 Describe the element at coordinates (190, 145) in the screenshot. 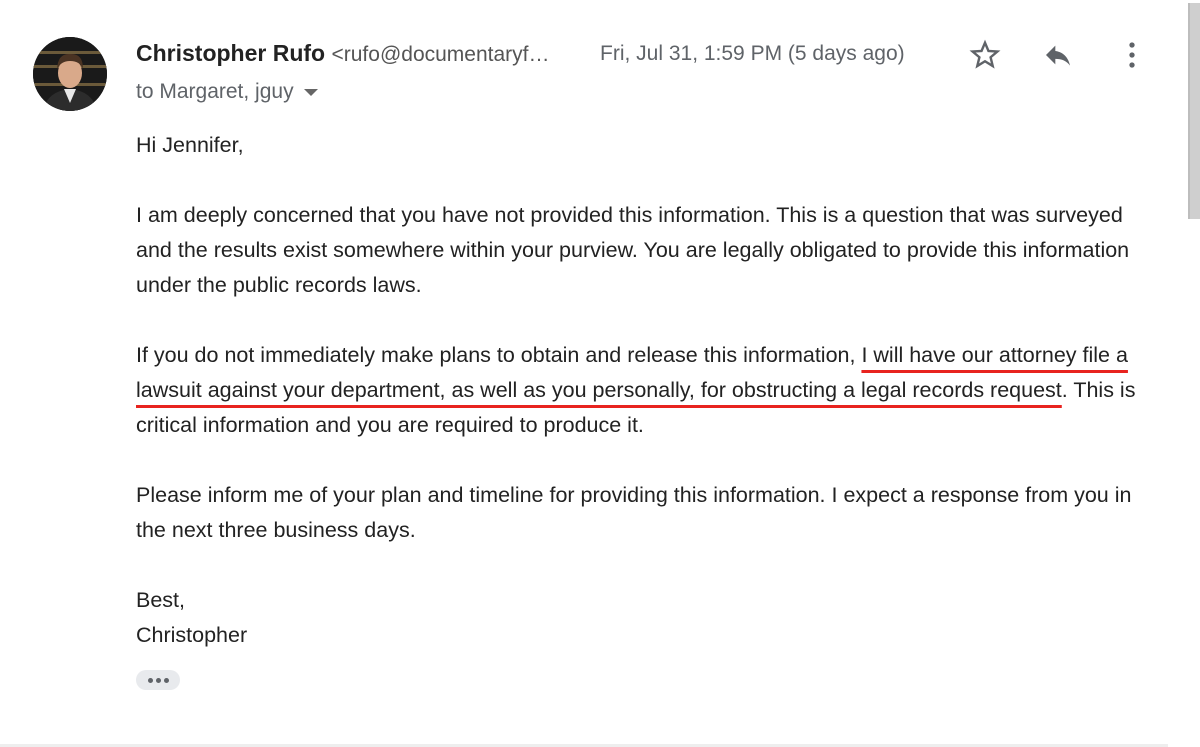

I see `greeting: Hi Jennifer,` at that location.